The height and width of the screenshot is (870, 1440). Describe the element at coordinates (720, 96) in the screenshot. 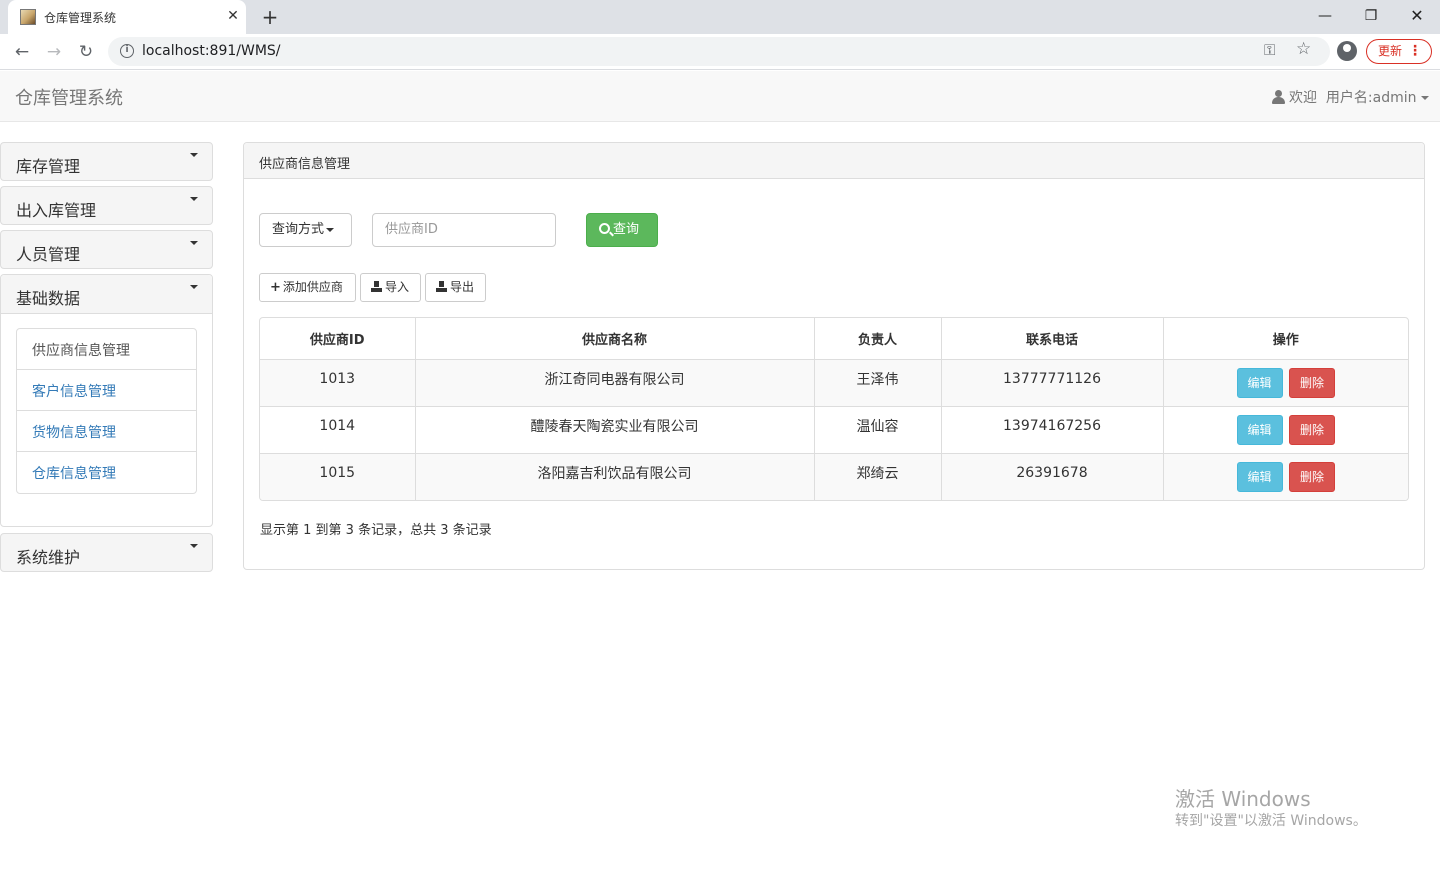

I see `app-navbar: 仓库管理系统 欢迎 用户名:admin` at that location.